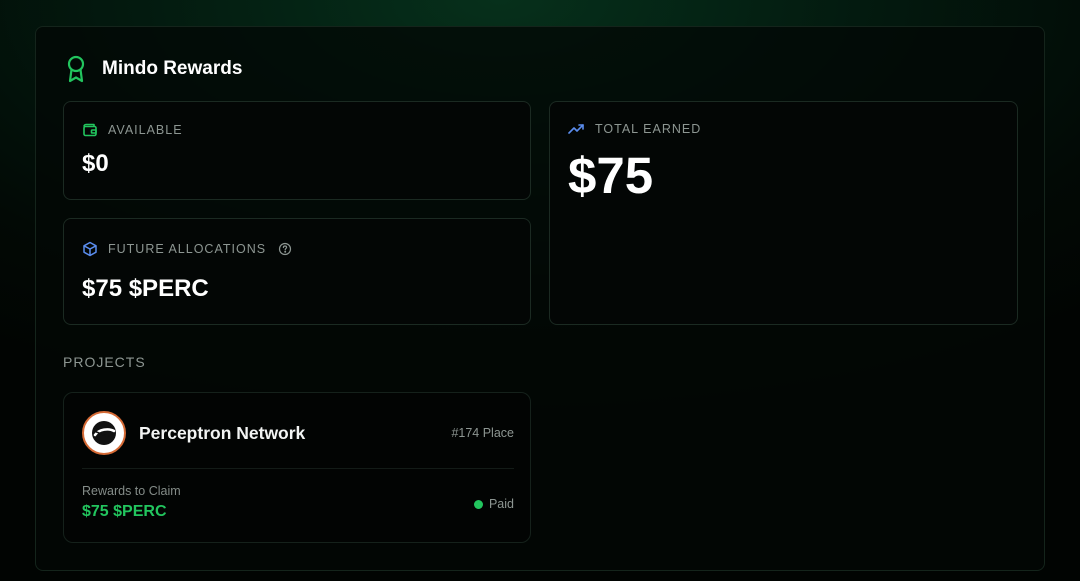 The width and height of the screenshot is (1080, 581). I want to click on perceptron-logo-icon, so click(104, 433).